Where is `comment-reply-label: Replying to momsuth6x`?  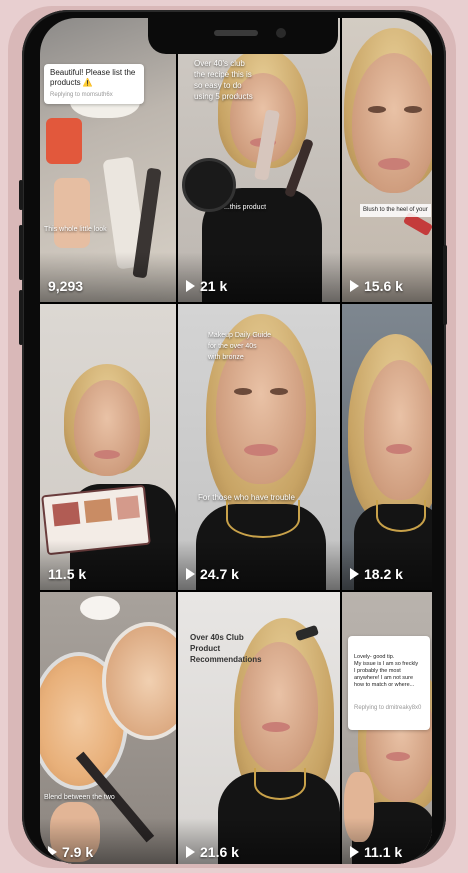 comment-reply-label: Replying to momsuth6x is located at coordinates (81, 95).